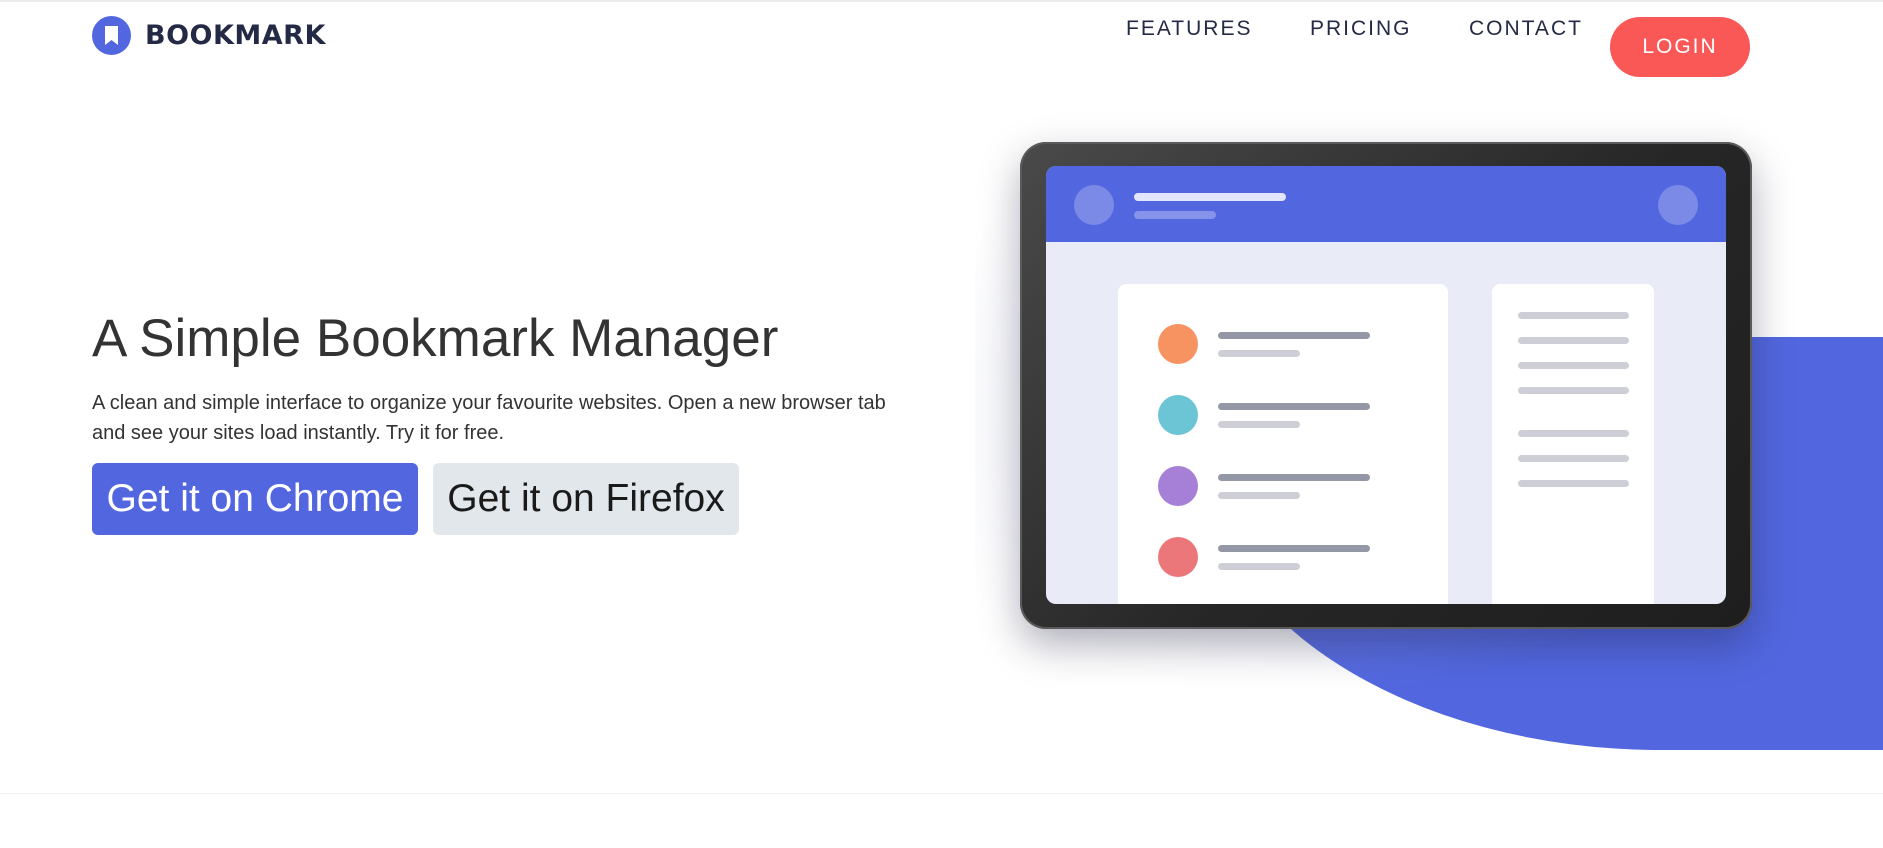 The image size is (1883, 848). What do you see at coordinates (435, 338) in the screenshot?
I see `hero-title: A Simple Bookmark Manager` at bounding box center [435, 338].